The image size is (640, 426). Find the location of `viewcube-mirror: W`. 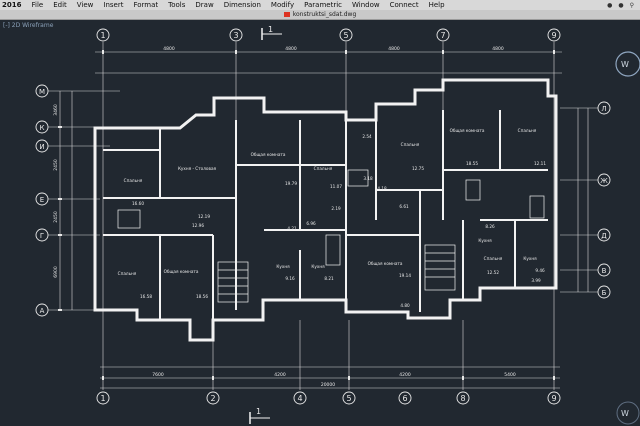

viewcube-mirror: W is located at coordinates (628, 413).